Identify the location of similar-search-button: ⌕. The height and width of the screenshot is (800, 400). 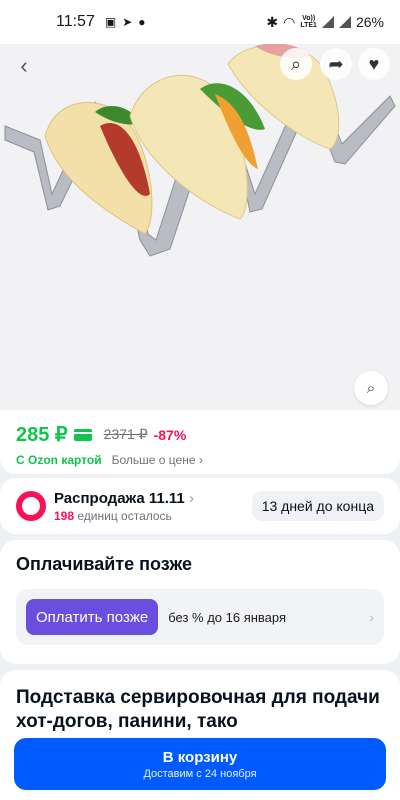
(371, 388).